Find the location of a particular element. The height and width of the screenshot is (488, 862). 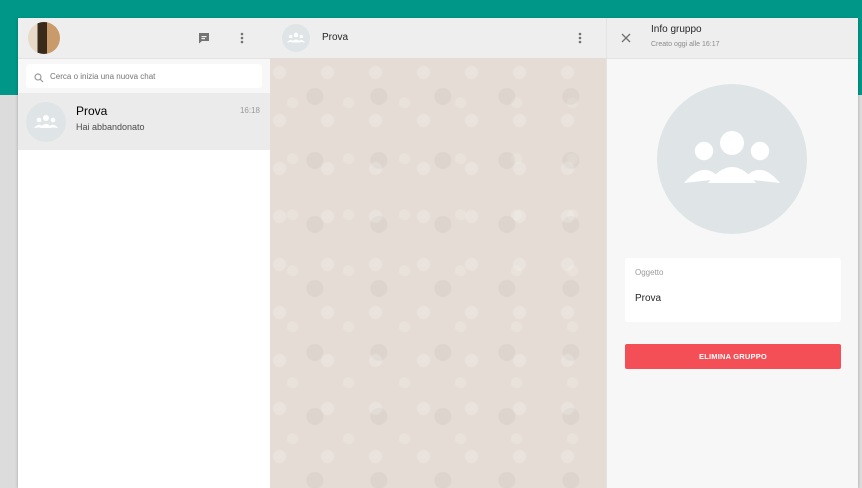

group-info-header: Info gruppo Creato oggi alle 16:17 is located at coordinates (732, 38).